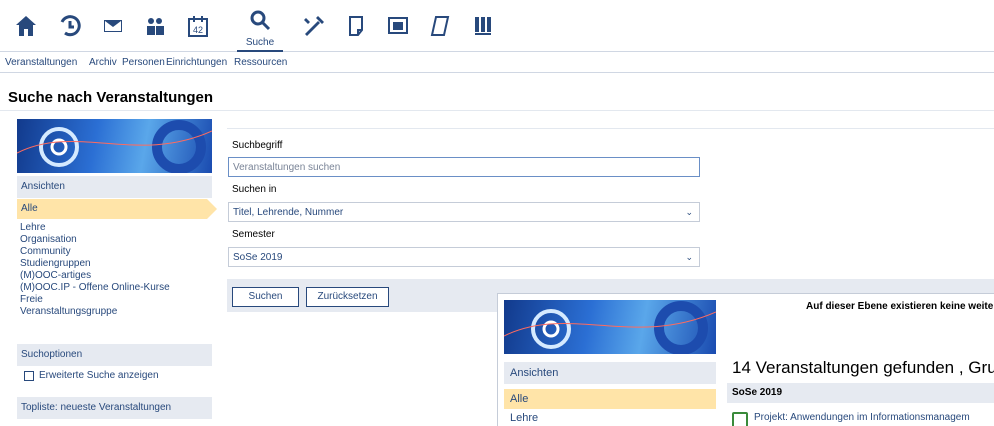 This screenshot has height=426, width=994. What do you see at coordinates (347, 297) in the screenshot?
I see `reset-button: Zurücksetzen` at bounding box center [347, 297].